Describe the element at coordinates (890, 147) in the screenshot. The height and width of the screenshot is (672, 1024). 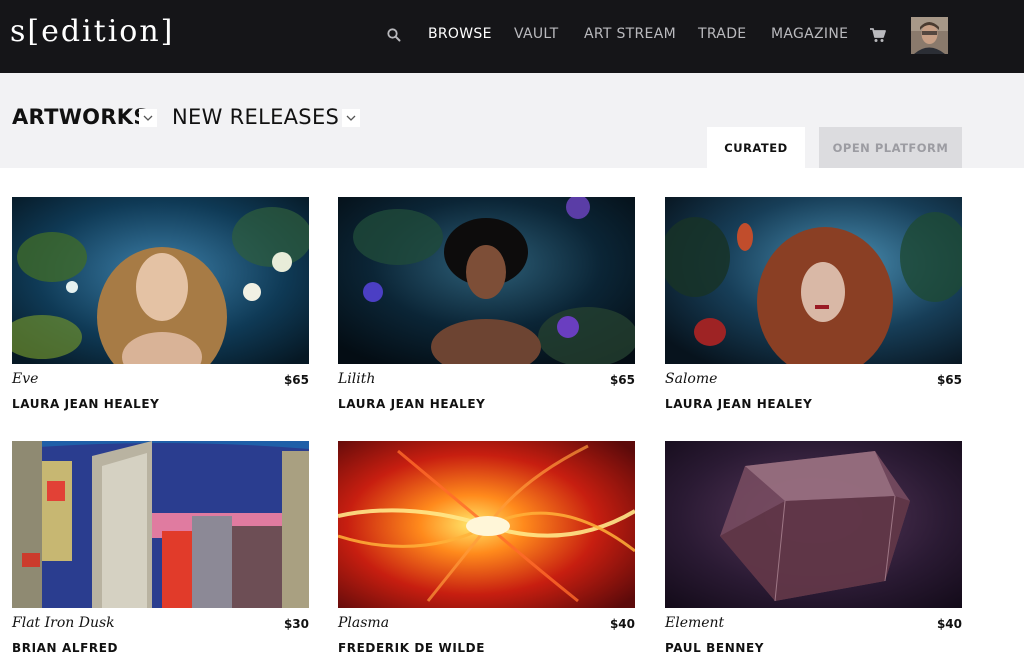
I see `tab-open-platform: OPEN PLATFORM` at that location.